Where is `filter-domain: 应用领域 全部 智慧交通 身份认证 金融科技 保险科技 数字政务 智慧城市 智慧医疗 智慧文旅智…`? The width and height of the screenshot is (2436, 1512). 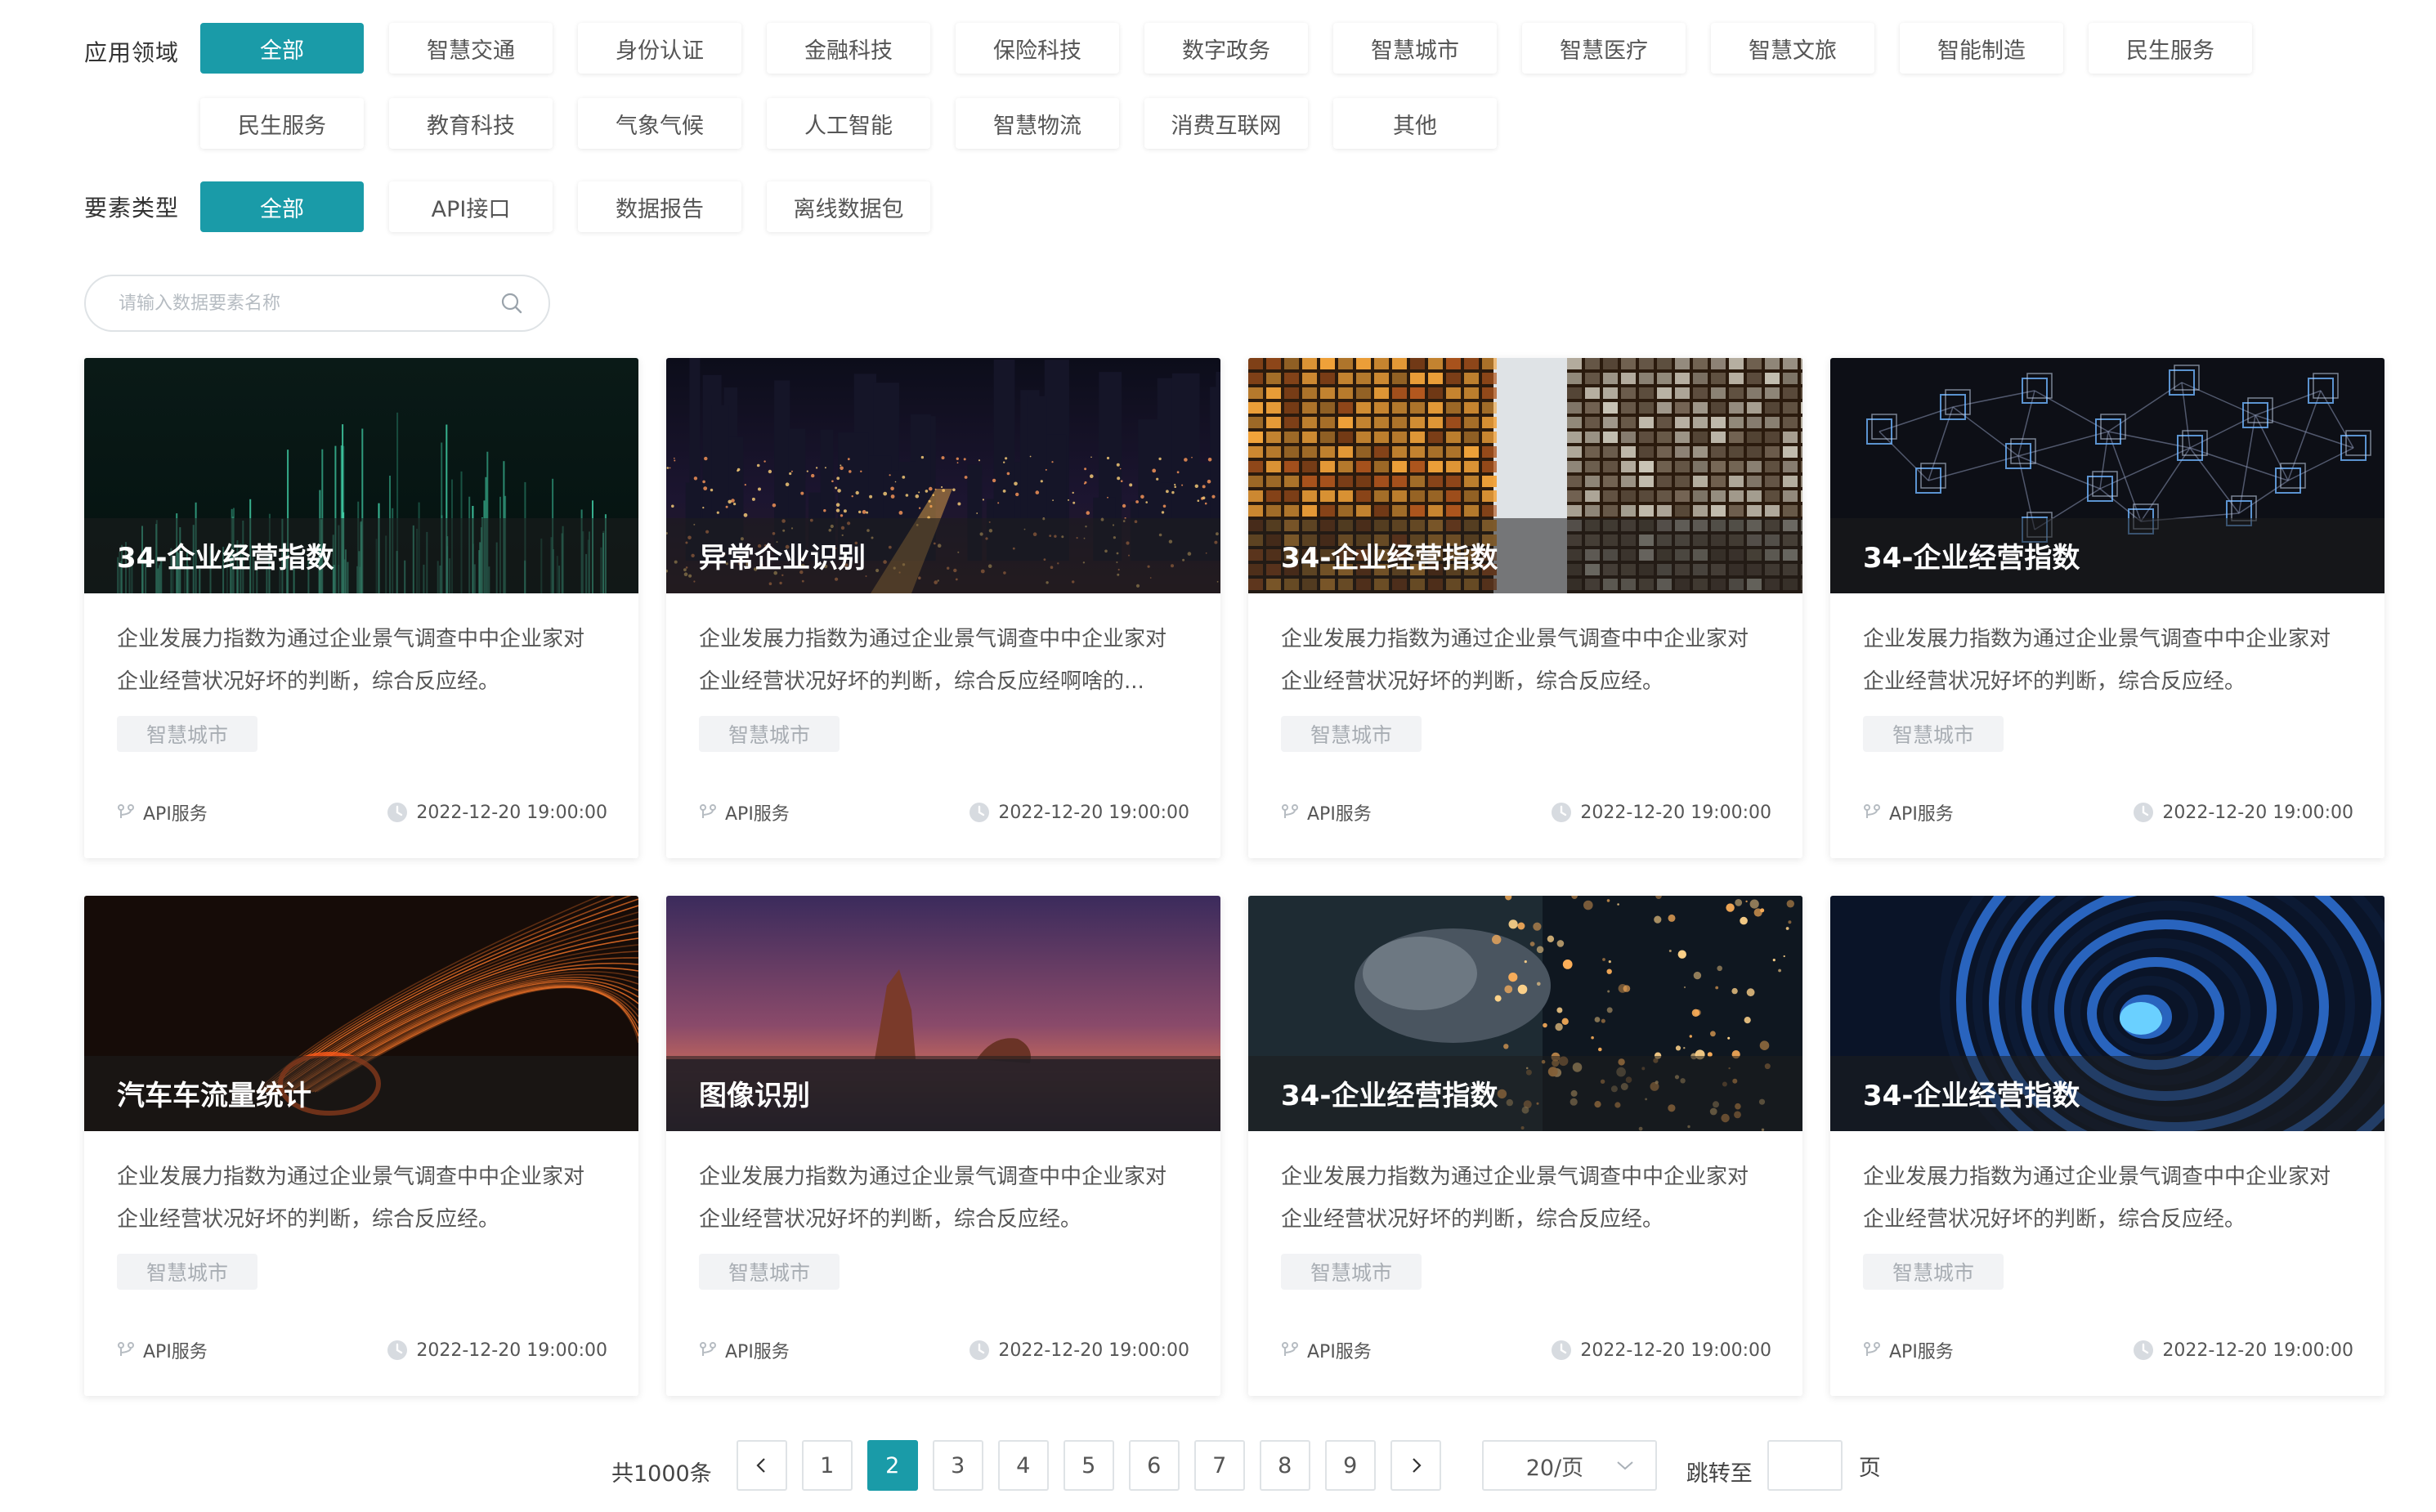 filter-domain: 应用领域 全部 智慧交通 身份认证 金融科技 保险科技 数字政务 智慧城市 智慧医疗 智慧文旅智… is located at coordinates (1168, 86).